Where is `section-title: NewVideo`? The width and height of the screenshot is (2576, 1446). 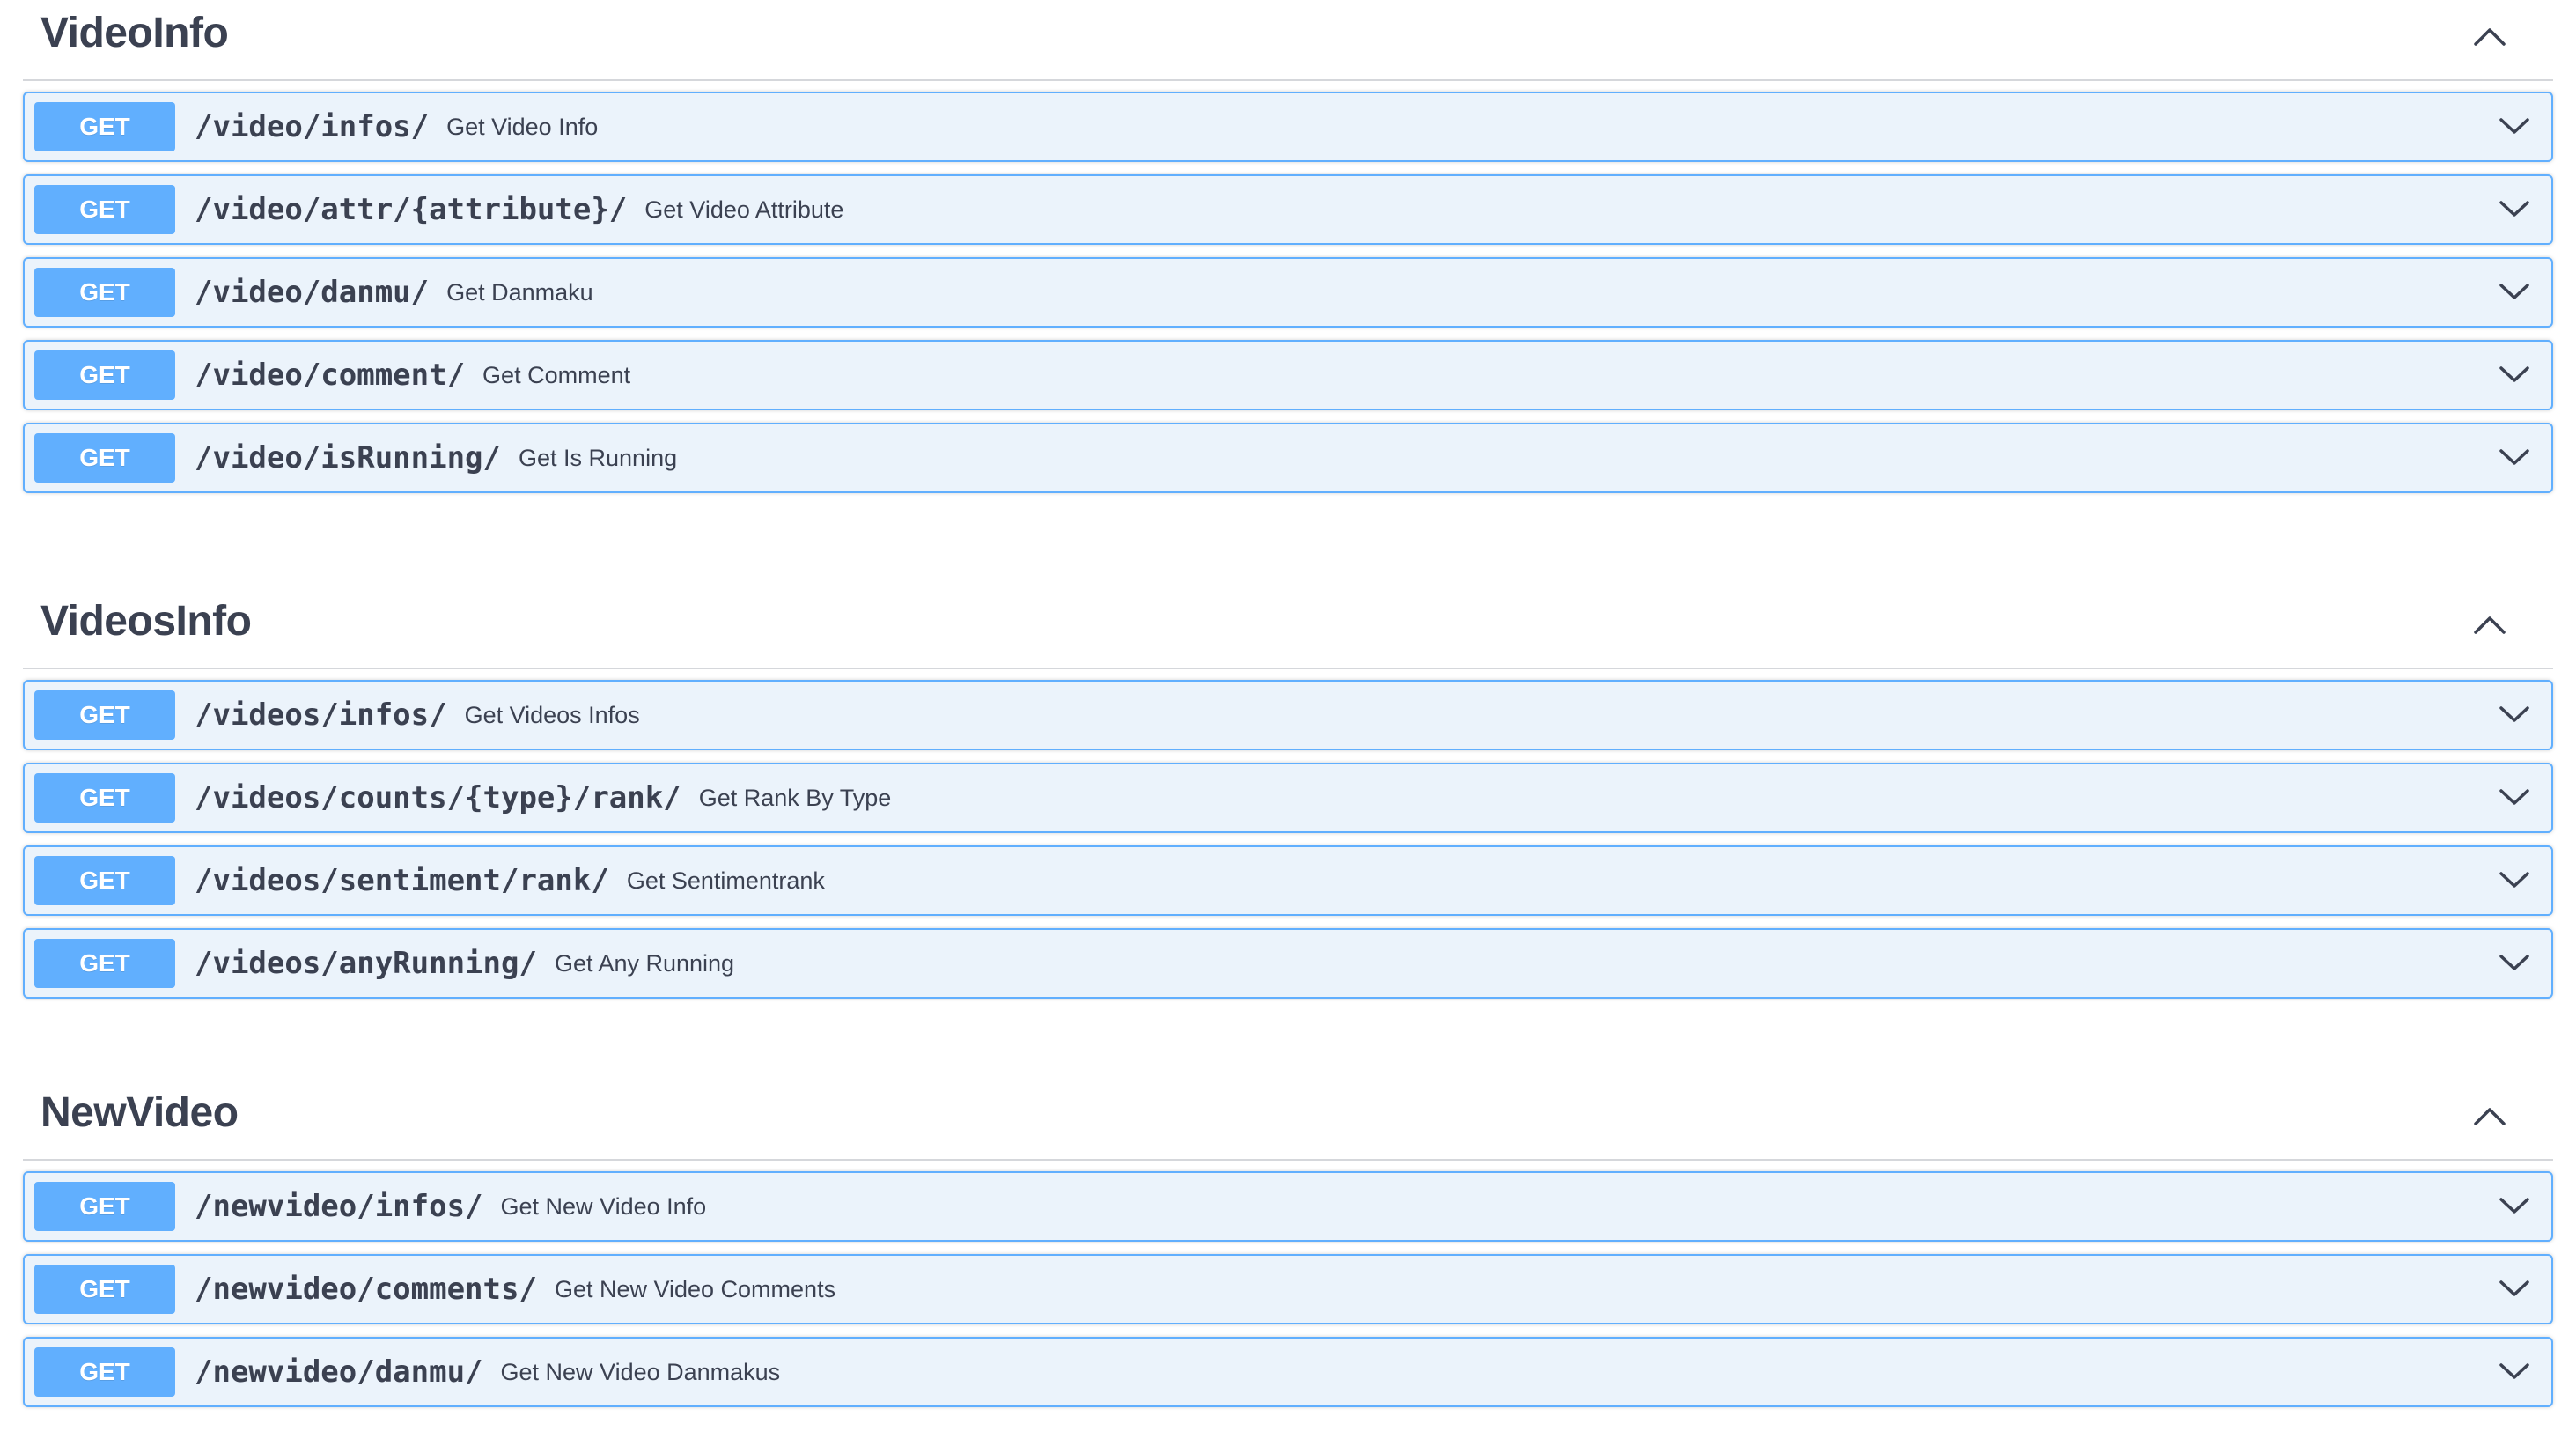
section-title: NewVideo is located at coordinates (139, 1112).